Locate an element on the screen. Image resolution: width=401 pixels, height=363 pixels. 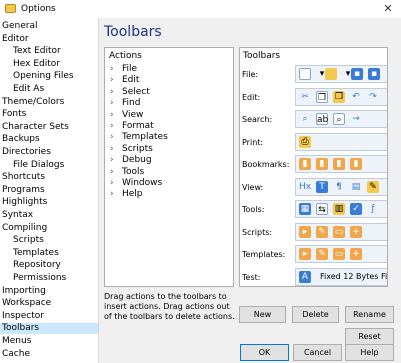
new-template-icon: + is located at coordinates (356, 254).